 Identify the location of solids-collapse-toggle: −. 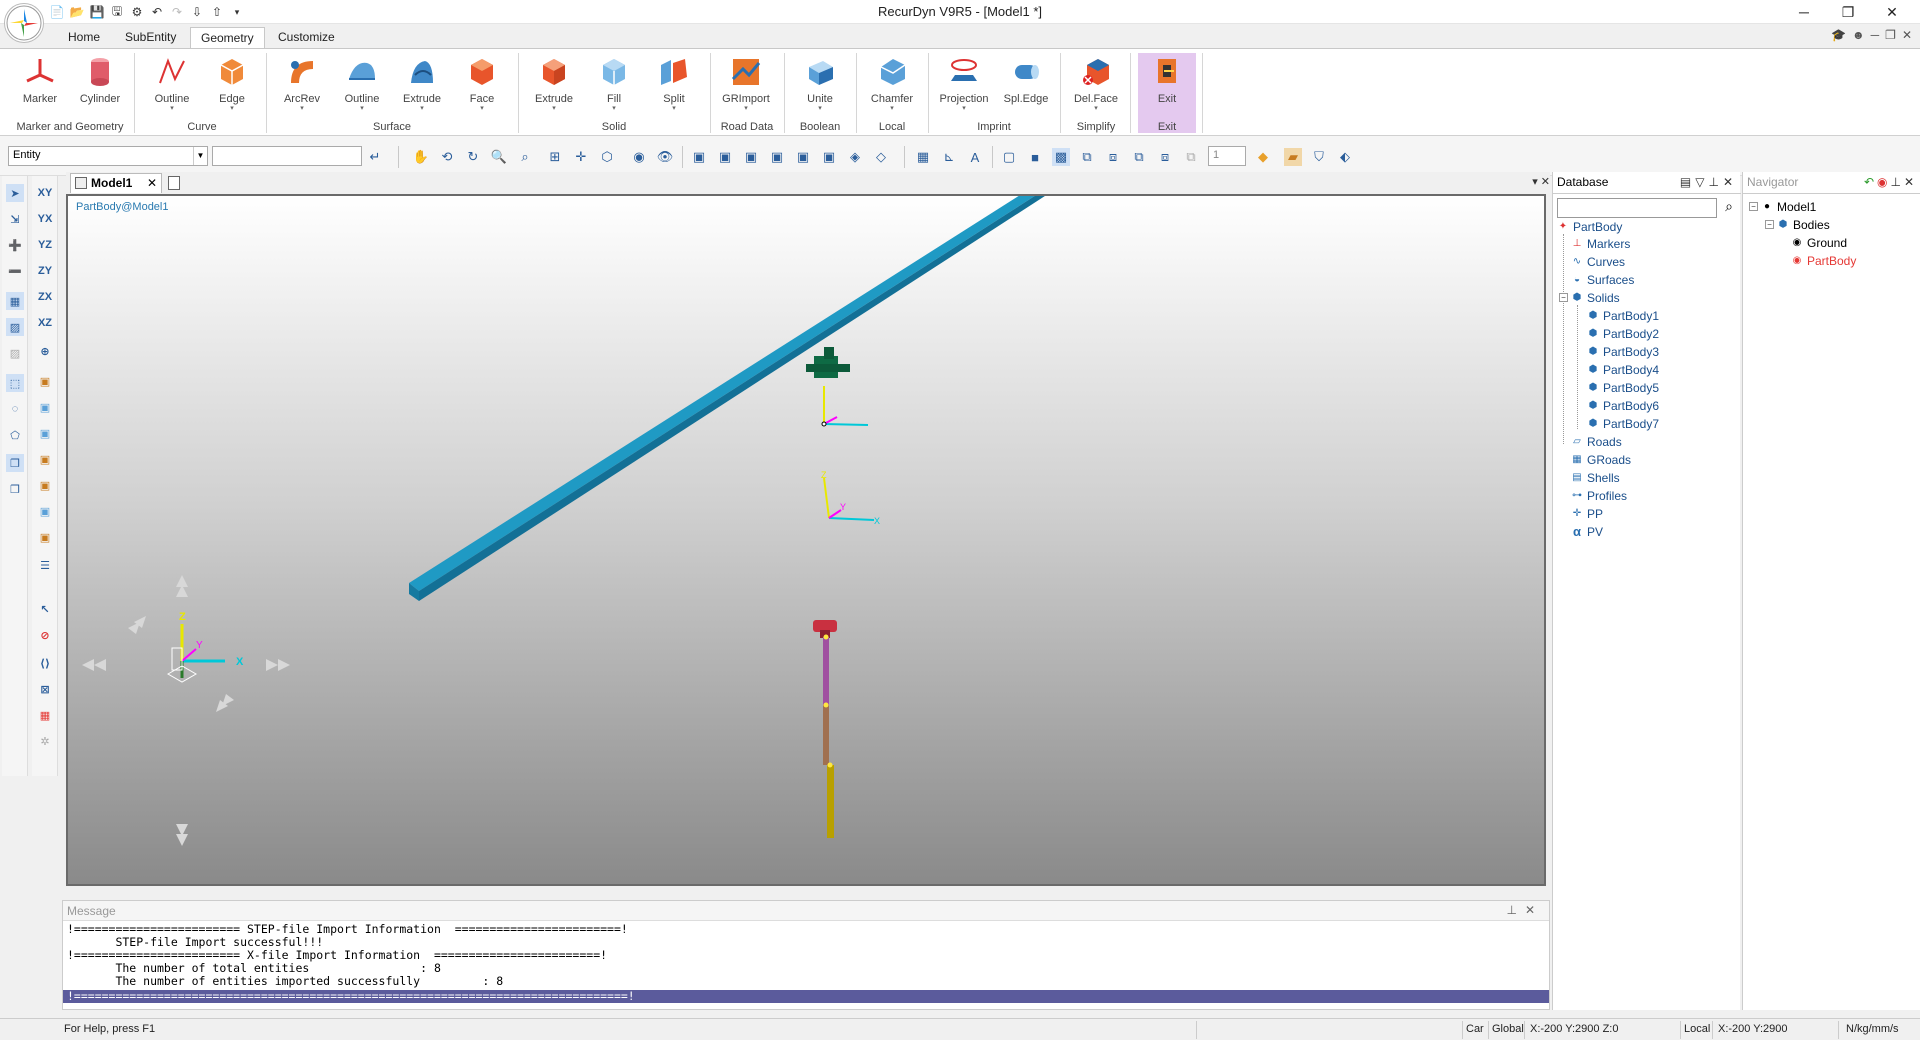
(1563, 297).